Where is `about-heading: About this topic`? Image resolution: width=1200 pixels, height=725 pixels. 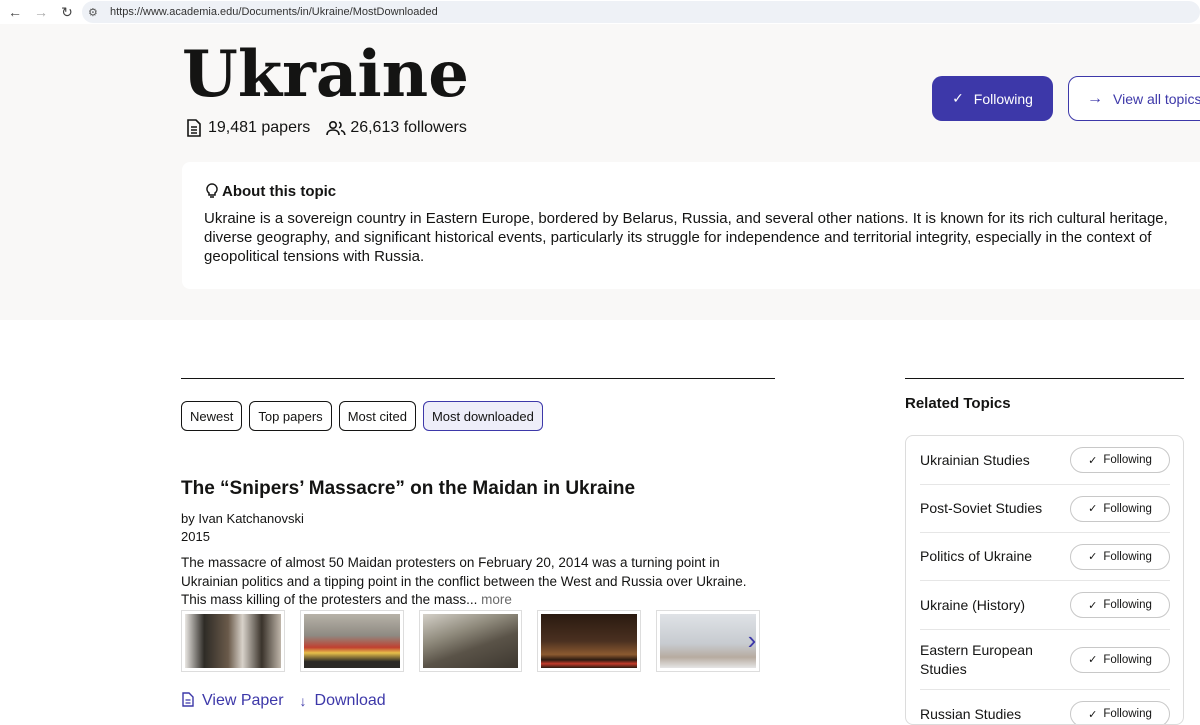
about-heading: About this topic is located at coordinates (270, 191).